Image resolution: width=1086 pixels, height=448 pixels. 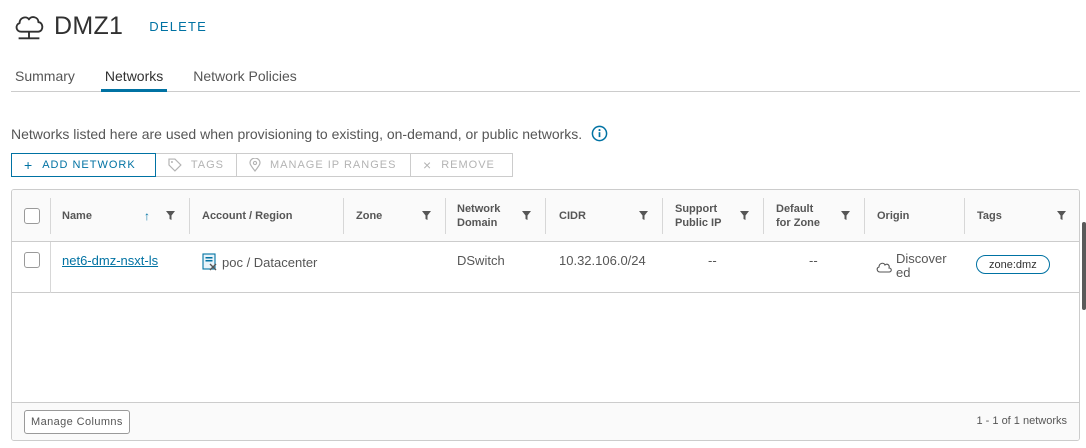 I want to click on page-title: DMZ1, so click(x=89, y=25).